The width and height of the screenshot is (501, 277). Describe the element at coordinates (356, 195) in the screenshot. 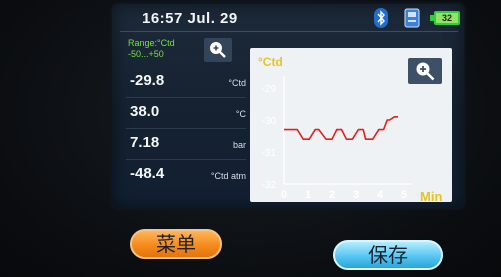

I see `x-tick-label: 3` at that location.